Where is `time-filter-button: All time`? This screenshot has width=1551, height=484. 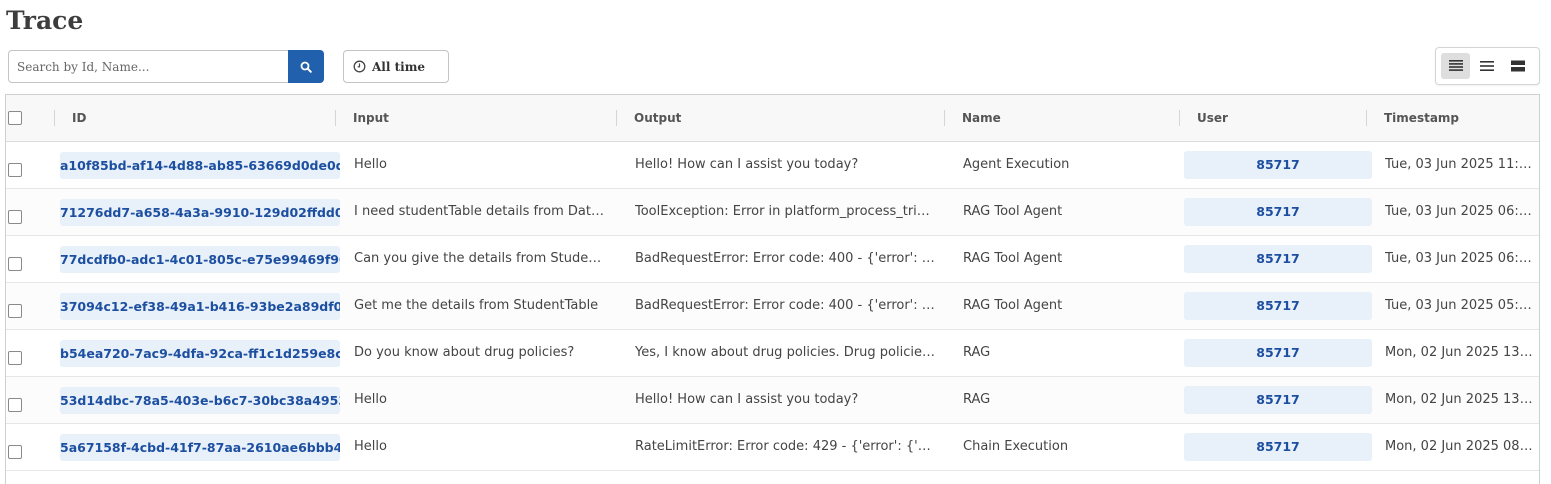 time-filter-button: All time is located at coordinates (396, 66).